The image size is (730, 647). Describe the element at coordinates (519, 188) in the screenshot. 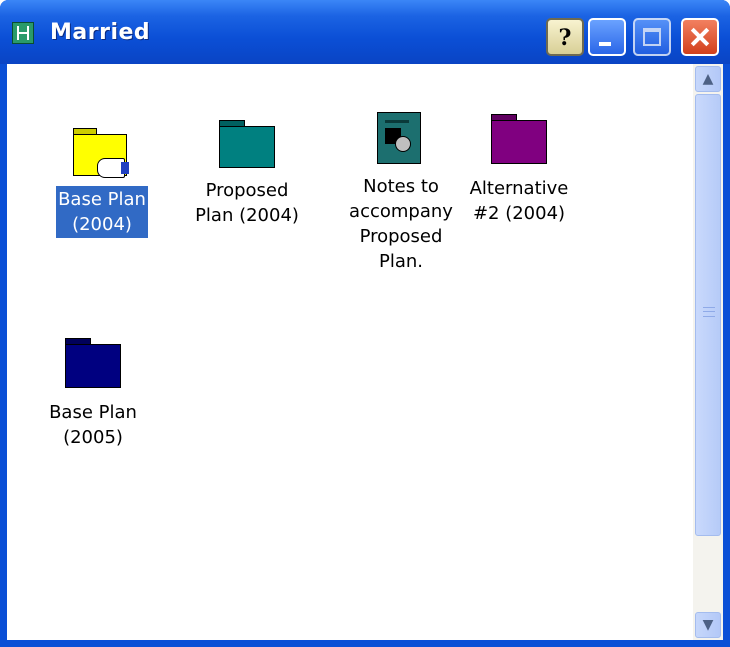

I see `item-label: Alternative` at that location.